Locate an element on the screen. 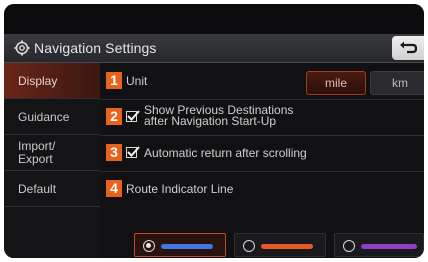  setting-row-route-indicator-line: 4 Route Indicator Line is located at coordinates (262, 189).